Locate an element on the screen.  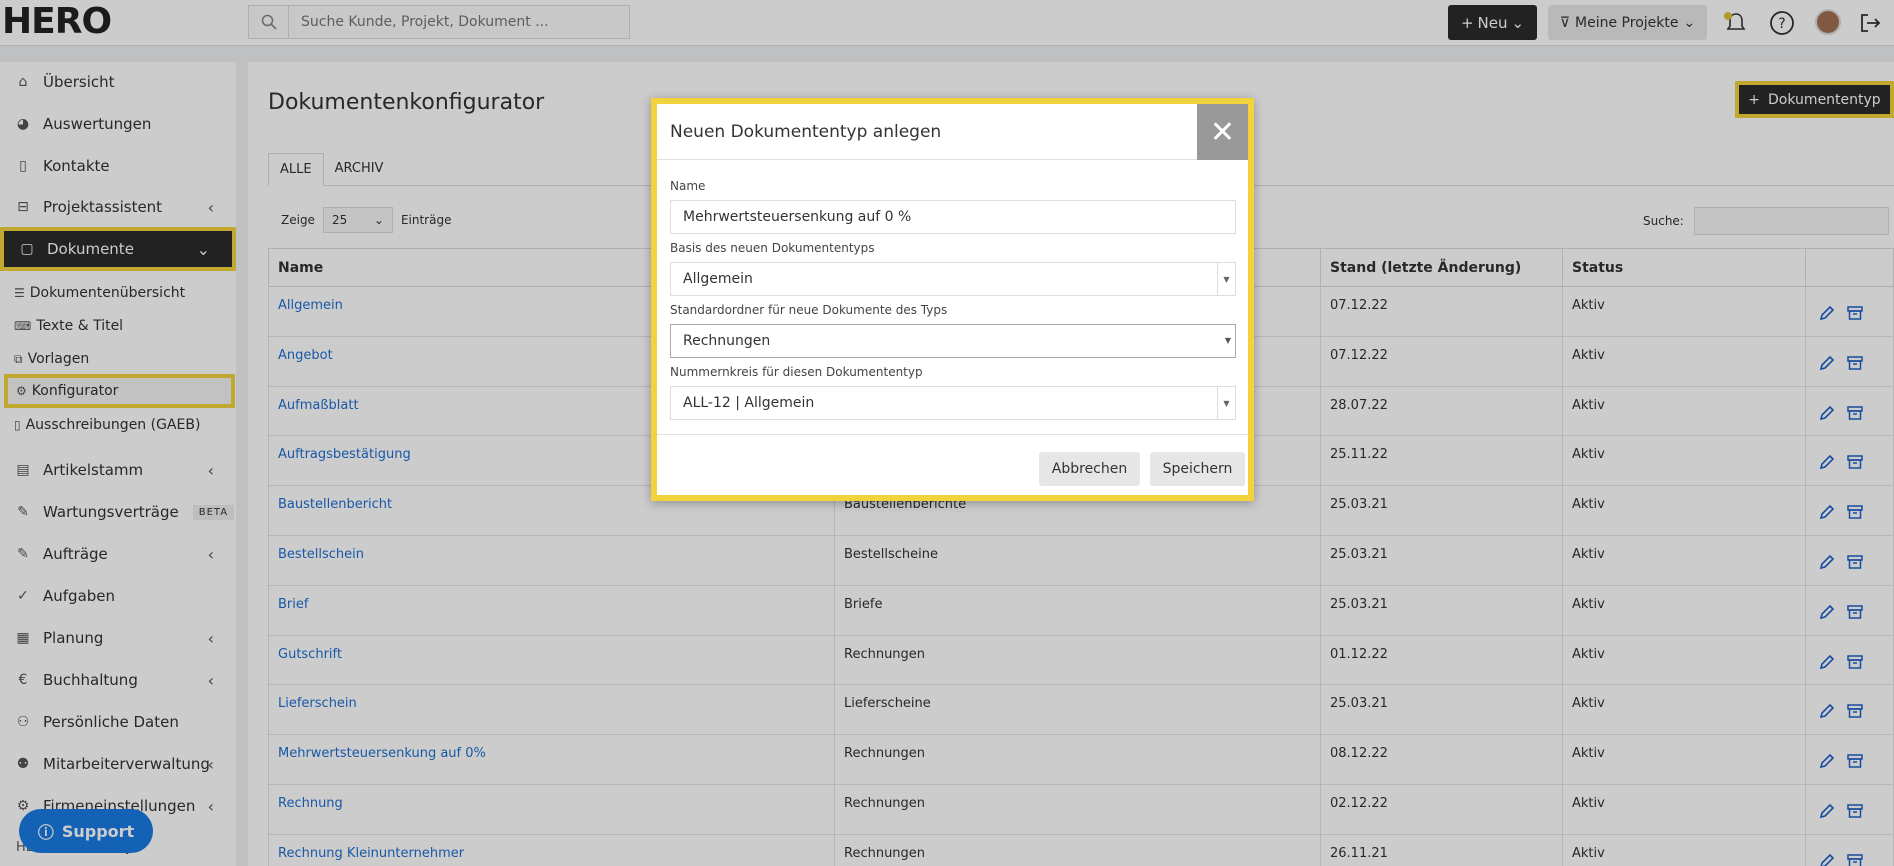
number-range-value: ALL-12 | Allgemein is located at coordinates (749, 403).